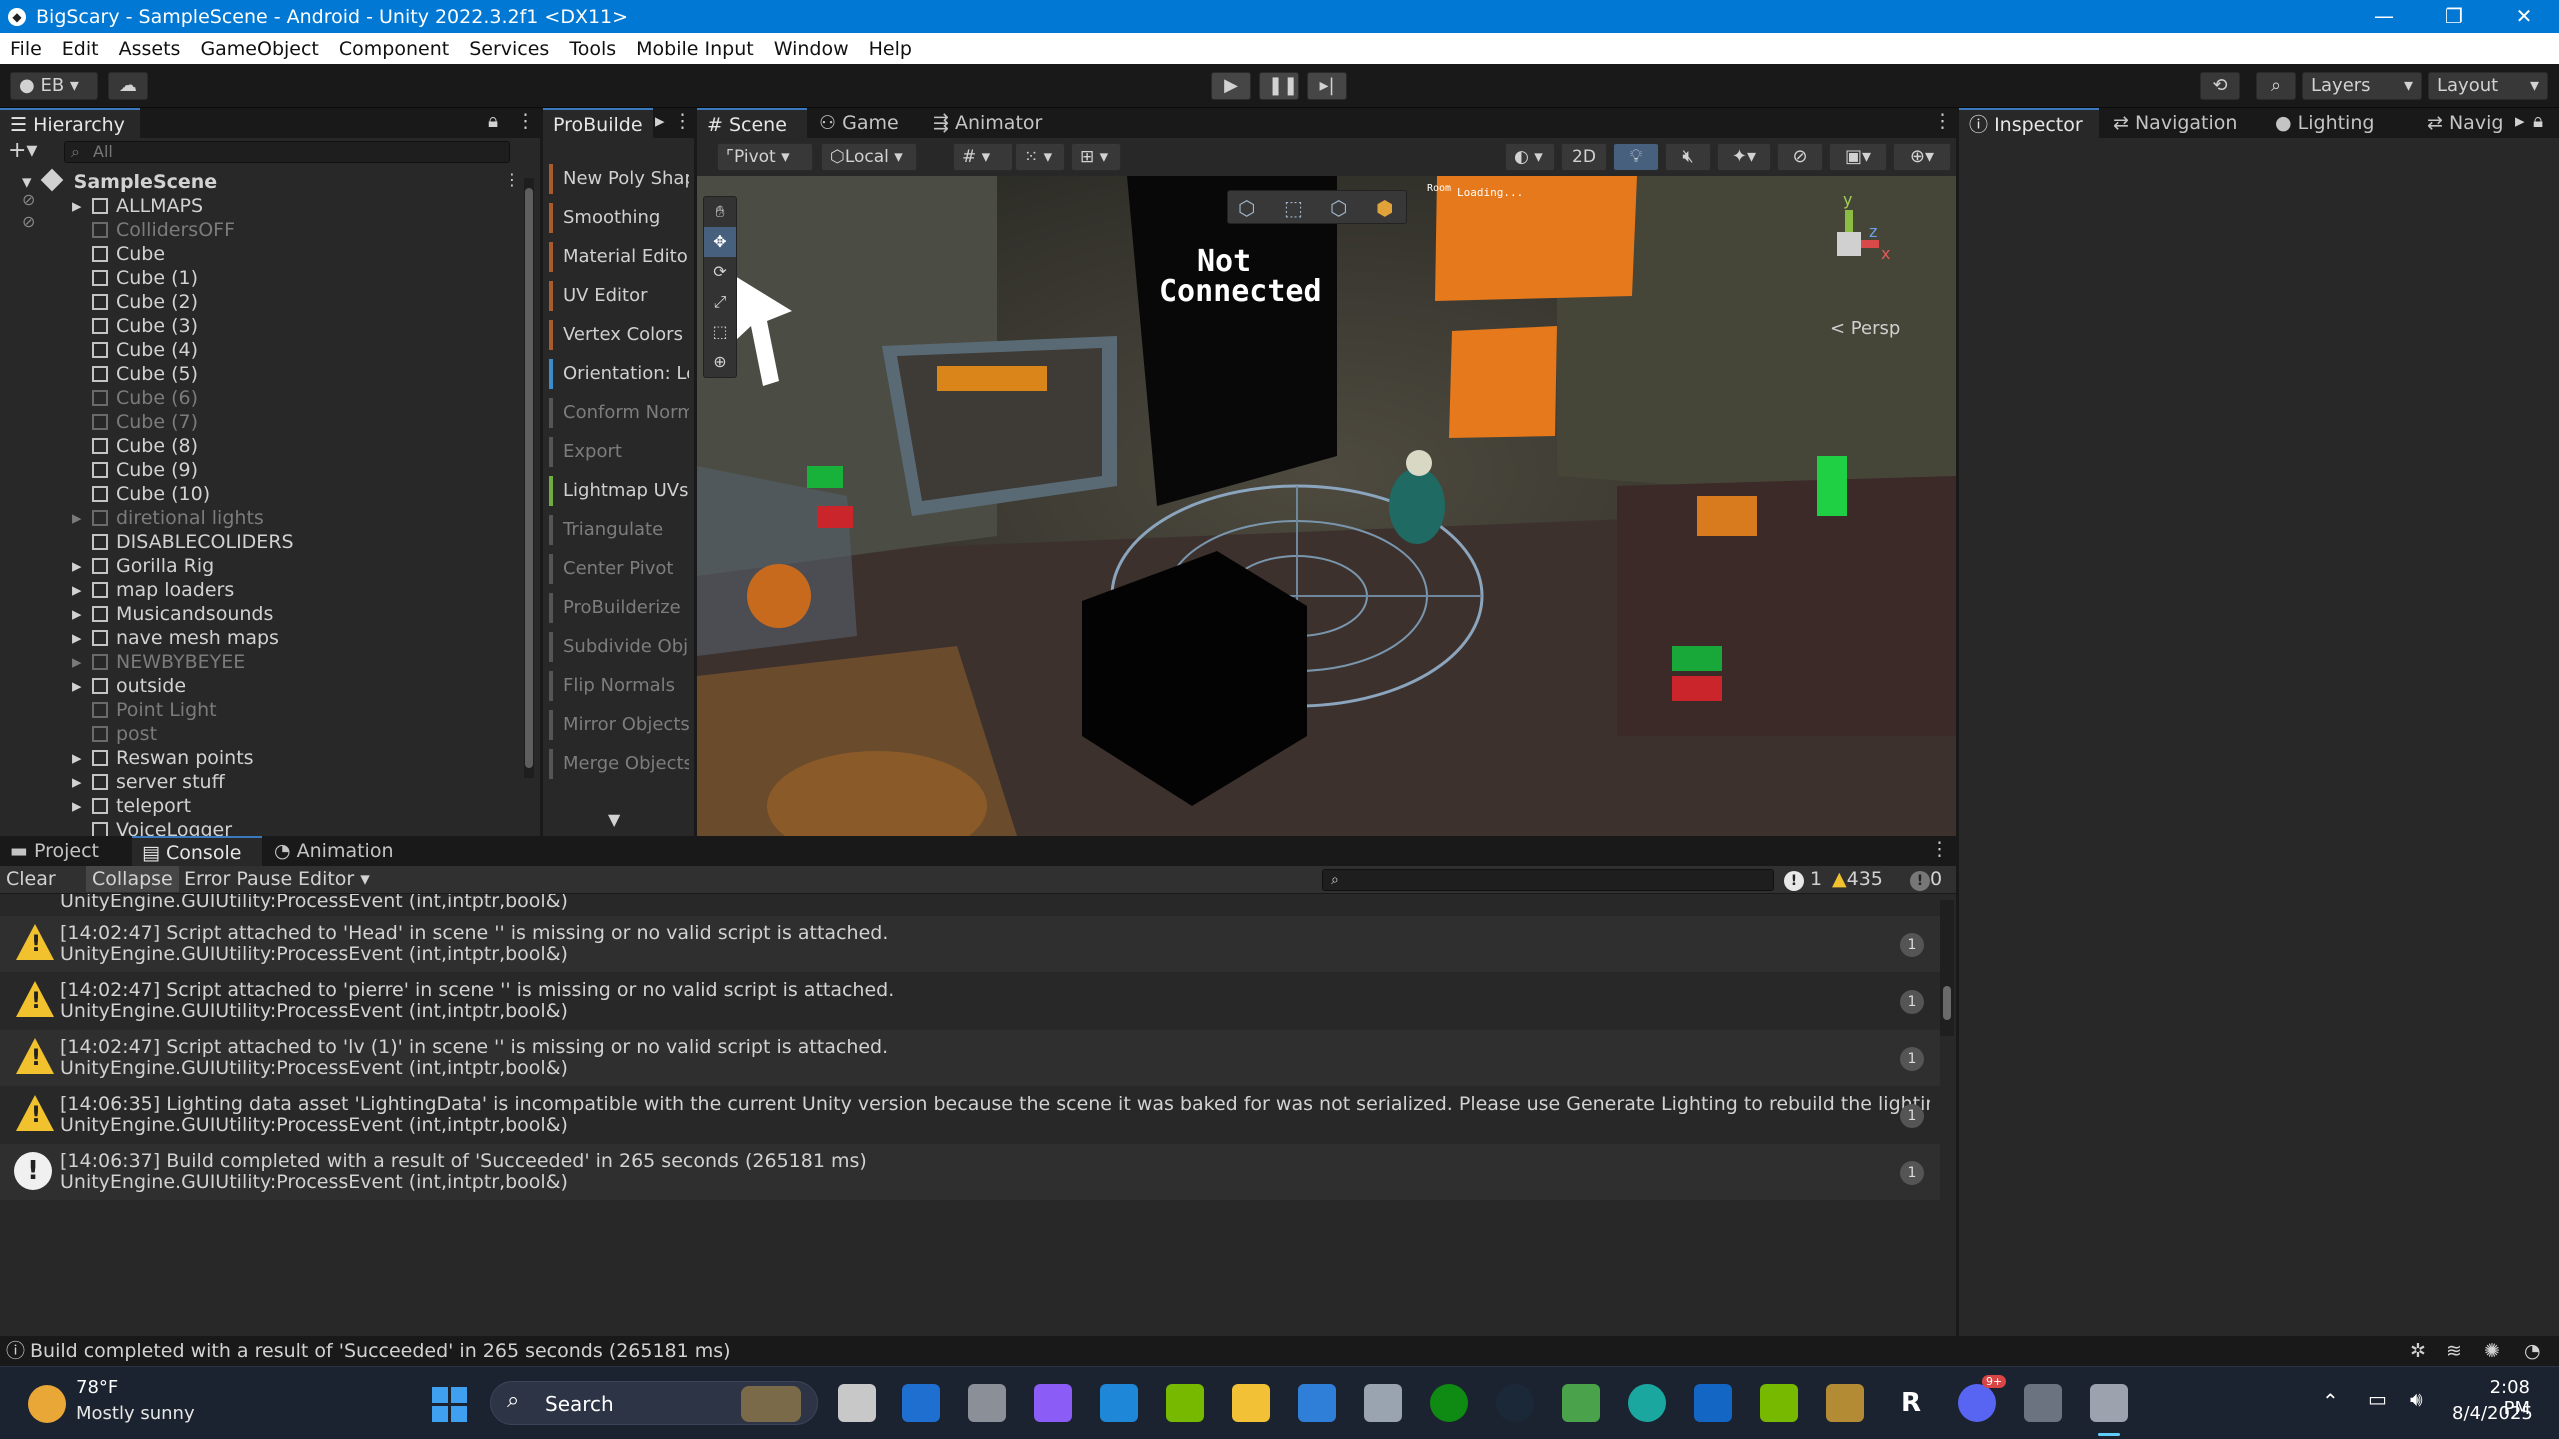 The image size is (2559, 1439). What do you see at coordinates (619, 374) in the screenshot?
I see `probuilder-tool-button: Orientation: Local` at bounding box center [619, 374].